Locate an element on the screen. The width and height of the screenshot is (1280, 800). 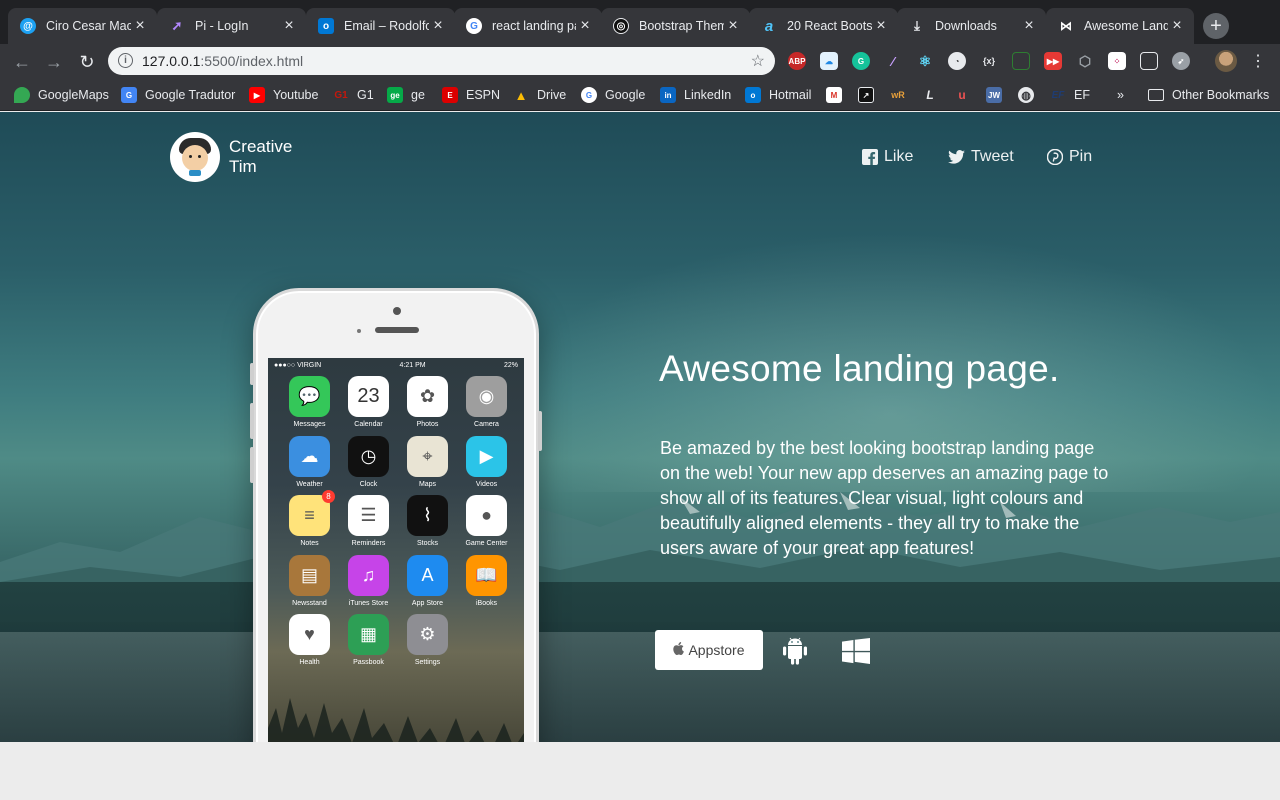
browser-tab-4: G react landing pa × is located at coordinates (528, 26).